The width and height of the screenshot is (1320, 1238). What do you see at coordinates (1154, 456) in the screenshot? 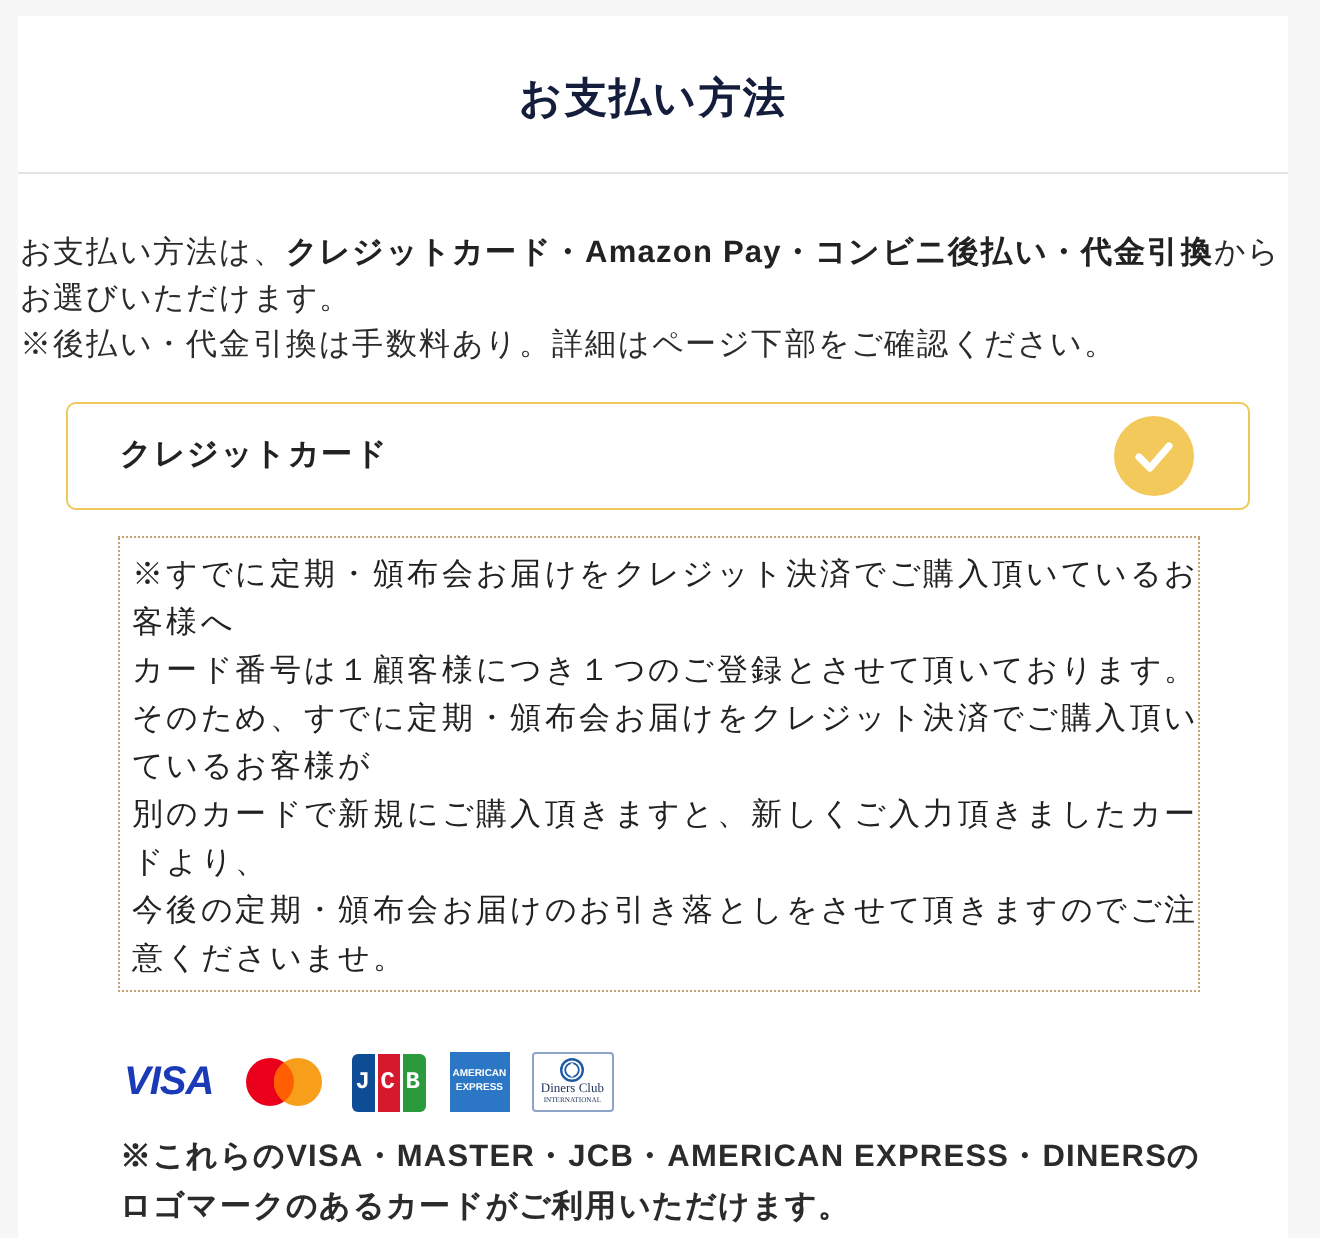
I see `check-icon` at bounding box center [1154, 456].